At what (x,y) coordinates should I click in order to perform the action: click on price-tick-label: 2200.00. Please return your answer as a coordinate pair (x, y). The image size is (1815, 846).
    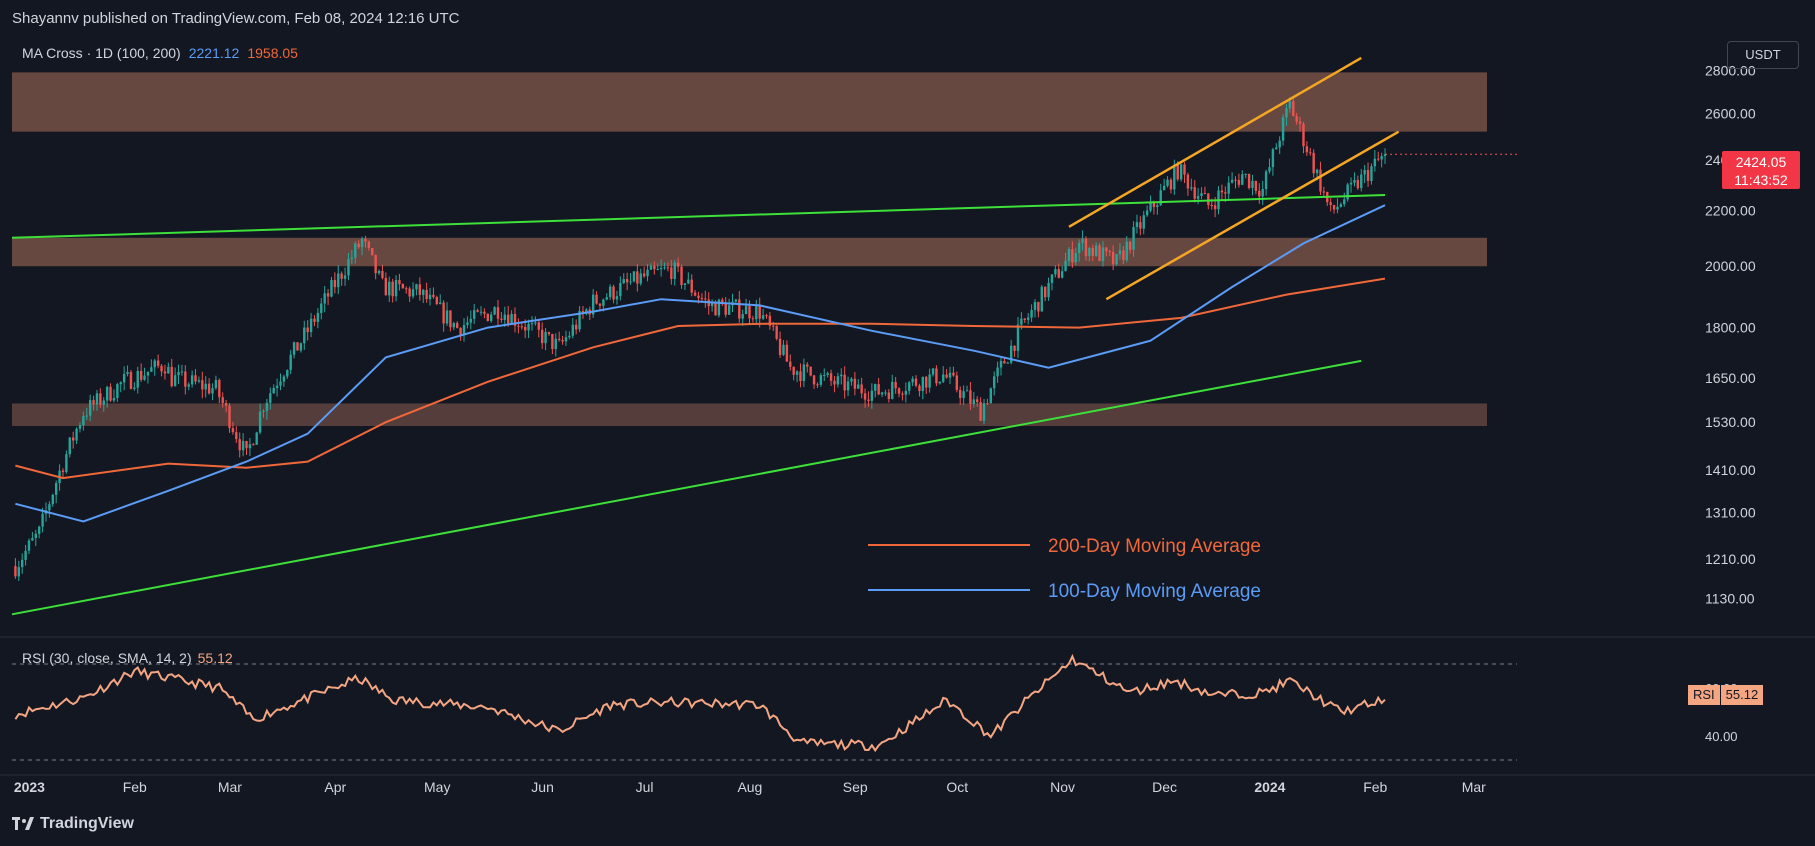
    Looking at the image, I should click on (1730, 211).